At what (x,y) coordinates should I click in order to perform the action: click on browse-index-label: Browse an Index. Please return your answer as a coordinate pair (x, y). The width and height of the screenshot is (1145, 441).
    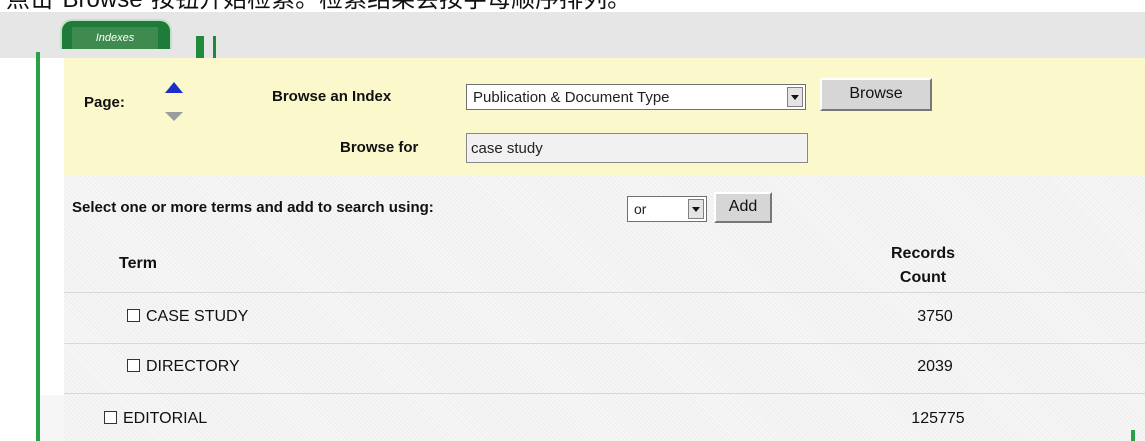
    Looking at the image, I should click on (332, 96).